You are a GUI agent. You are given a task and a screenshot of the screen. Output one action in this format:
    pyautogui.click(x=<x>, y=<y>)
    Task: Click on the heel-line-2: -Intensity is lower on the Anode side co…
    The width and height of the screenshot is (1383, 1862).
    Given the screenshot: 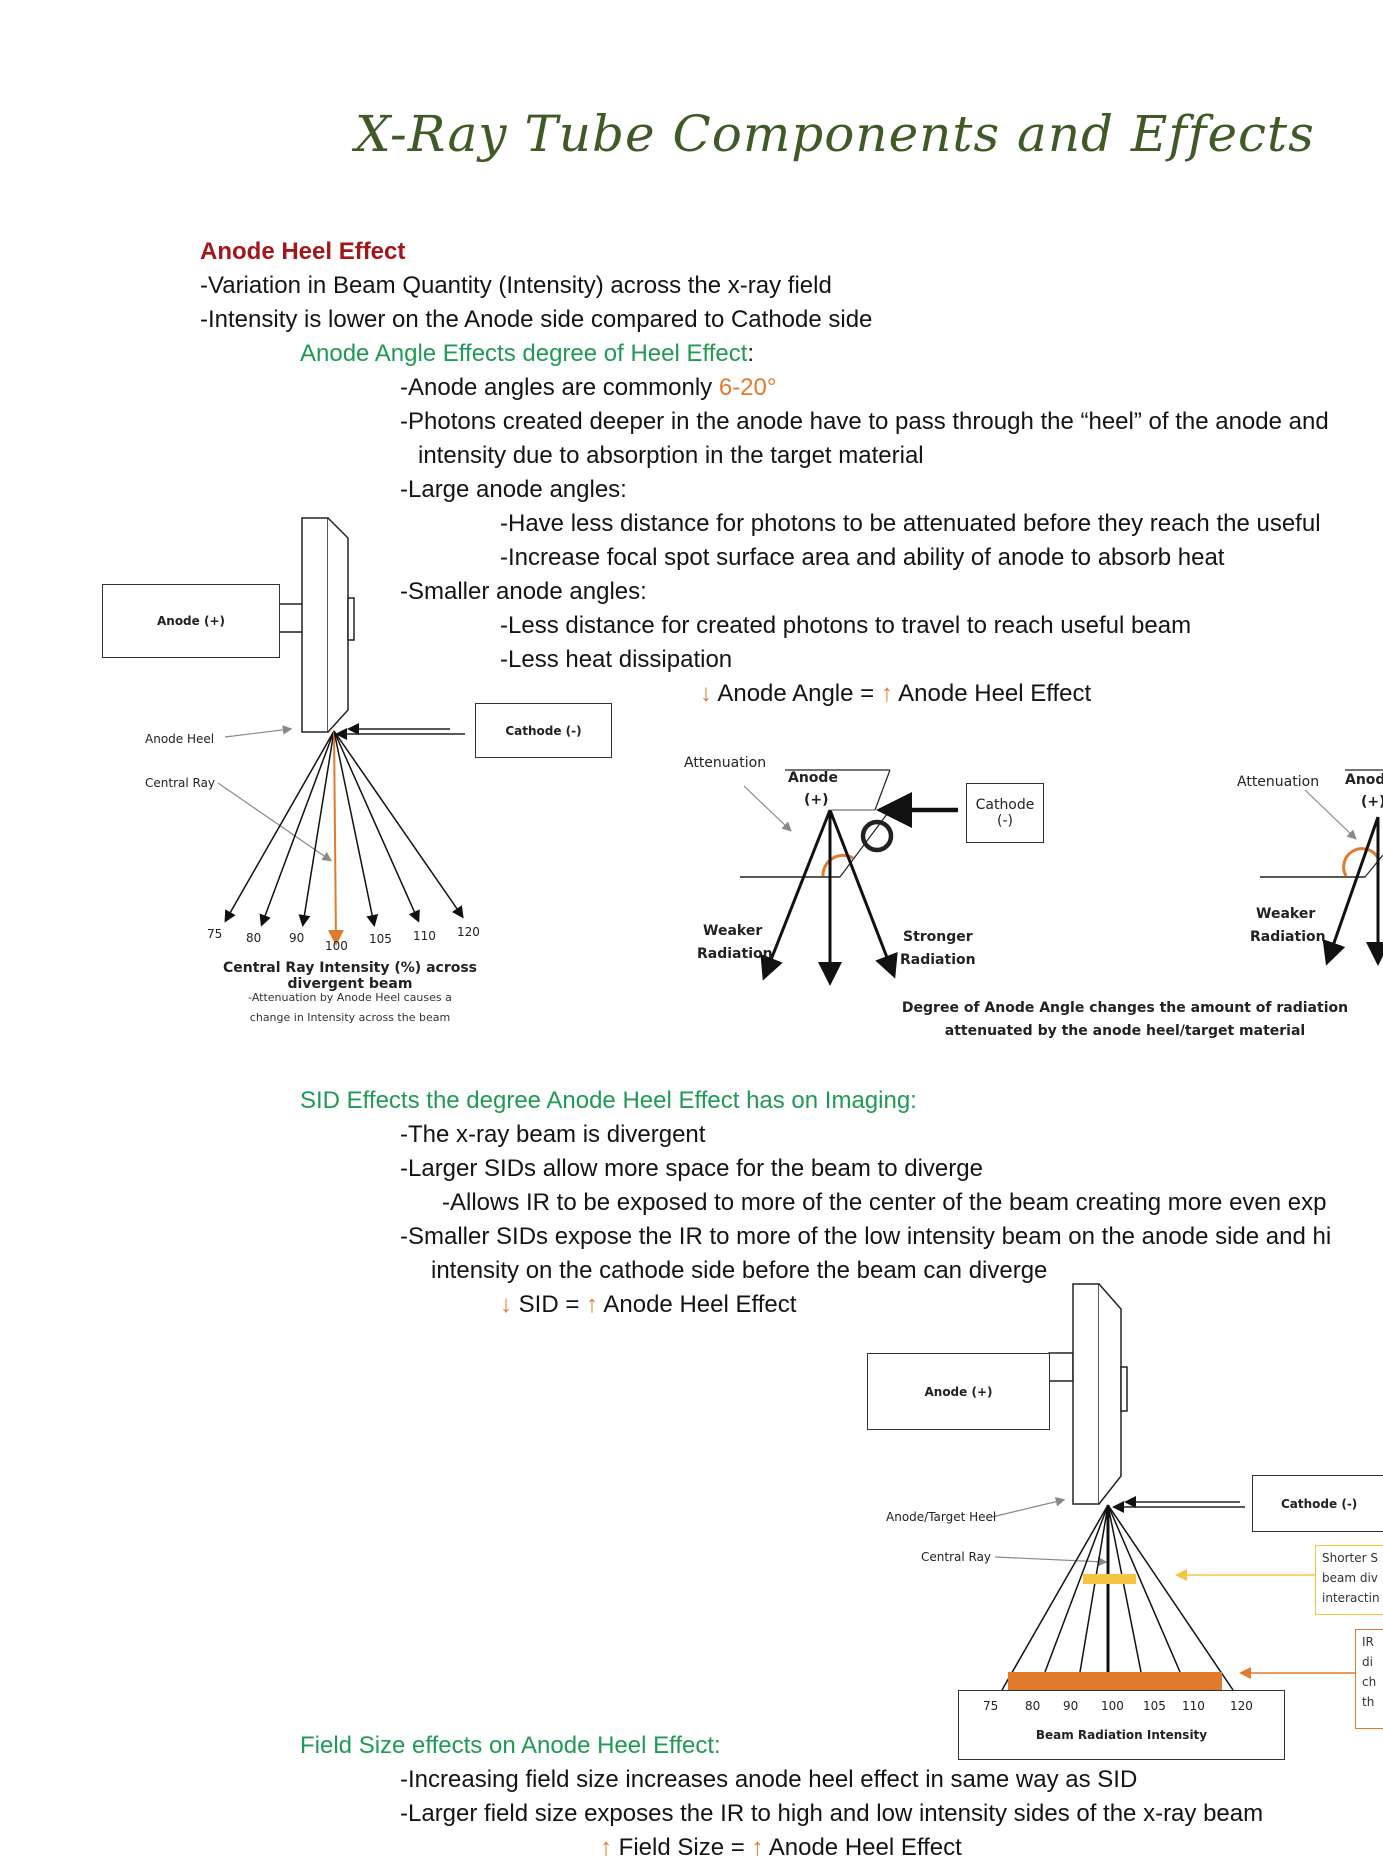 What is the action you would take?
    pyautogui.click(x=536, y=319)
    